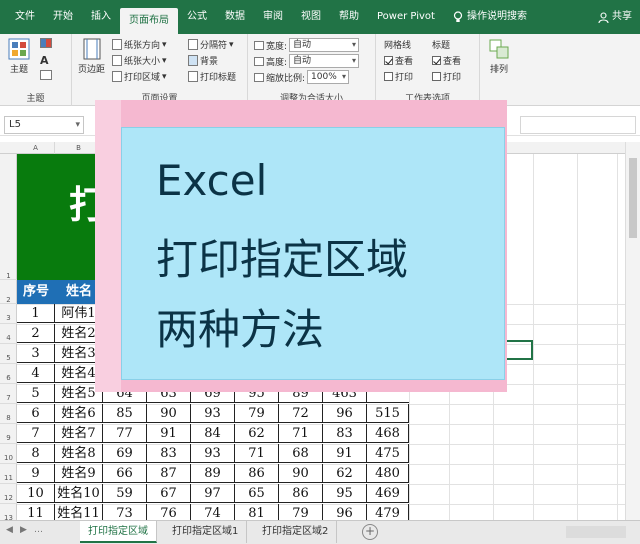  Describe the element at coordinates (388, 453) in the screenshot. I see `cell-score: 475` at that location.